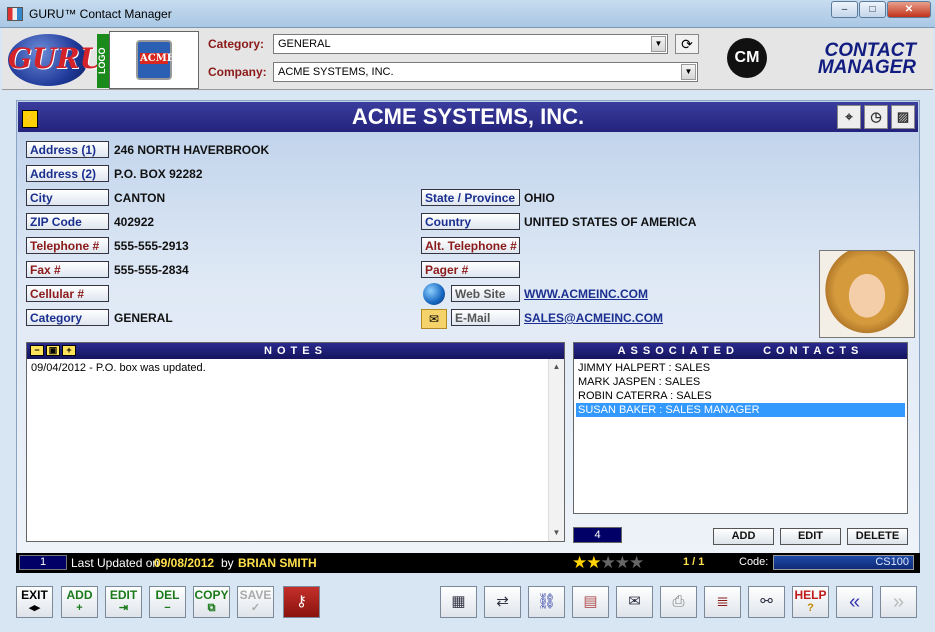  Describe the element at coordinates (123, 602) in the screenshot. I see `edit-button: EDIT ⇥` at that location.